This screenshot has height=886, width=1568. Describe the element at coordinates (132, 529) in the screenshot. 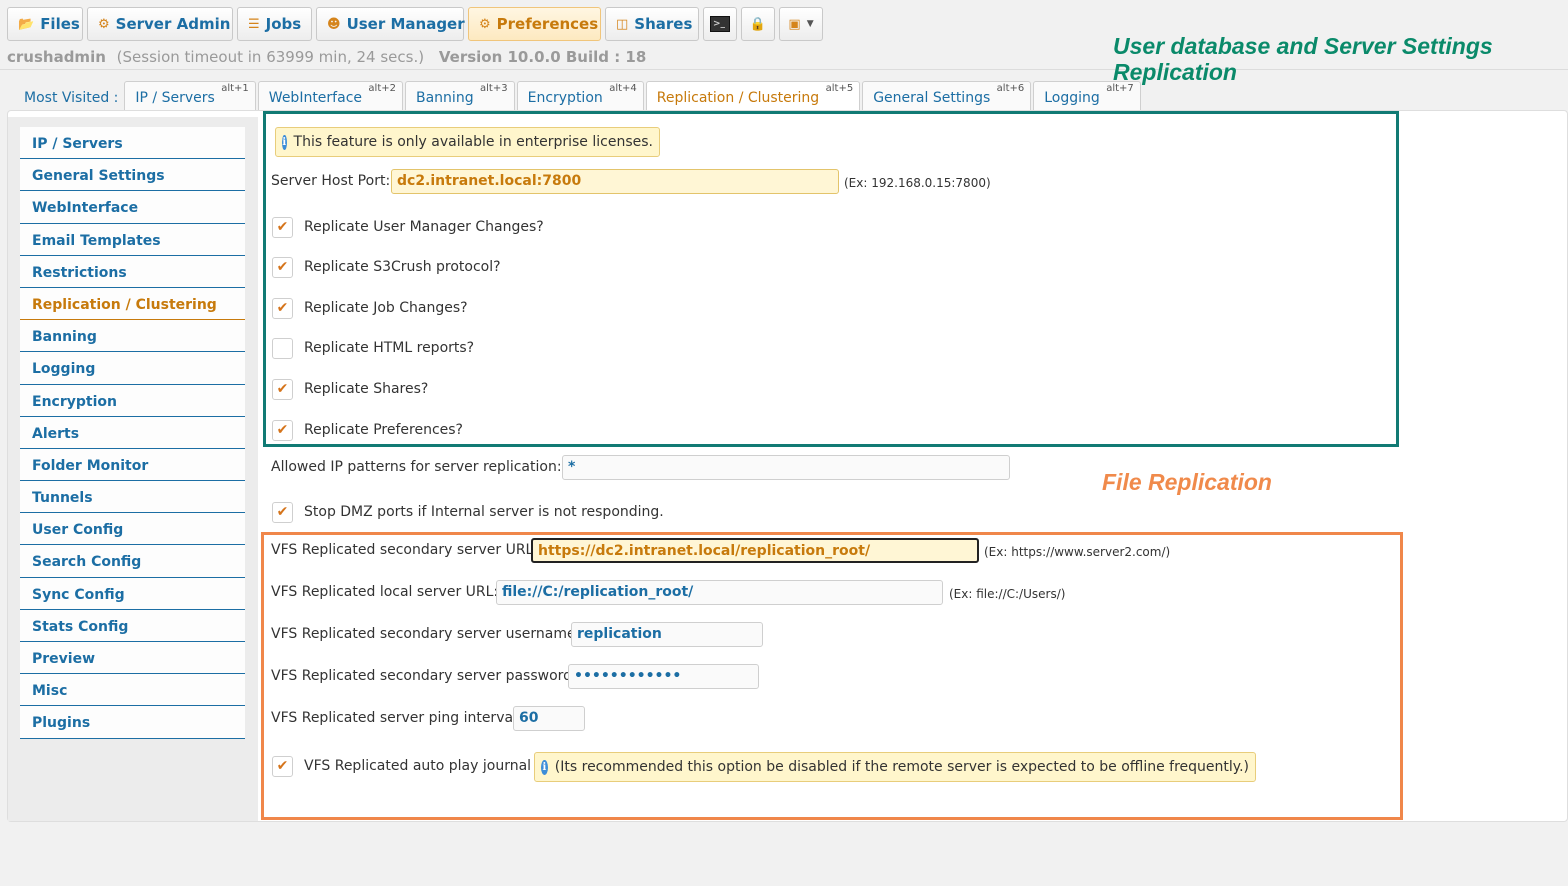

I see `sidebar-item-user-config: User Config` at that location.